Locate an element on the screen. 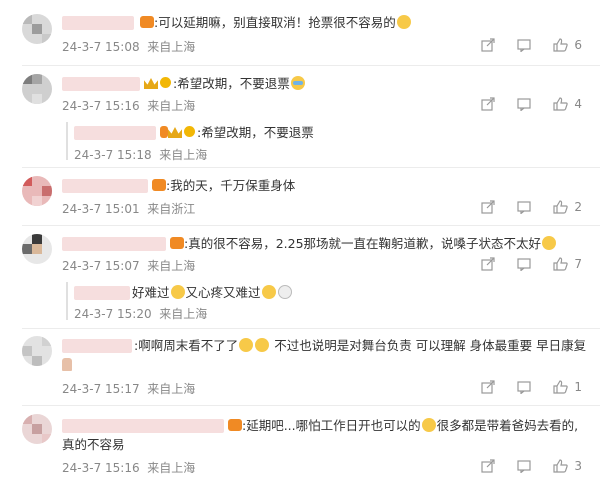  comment-text: :可以延期嘛，别直接取消！抢票很不容易的 is located at coordinates (275, 22).